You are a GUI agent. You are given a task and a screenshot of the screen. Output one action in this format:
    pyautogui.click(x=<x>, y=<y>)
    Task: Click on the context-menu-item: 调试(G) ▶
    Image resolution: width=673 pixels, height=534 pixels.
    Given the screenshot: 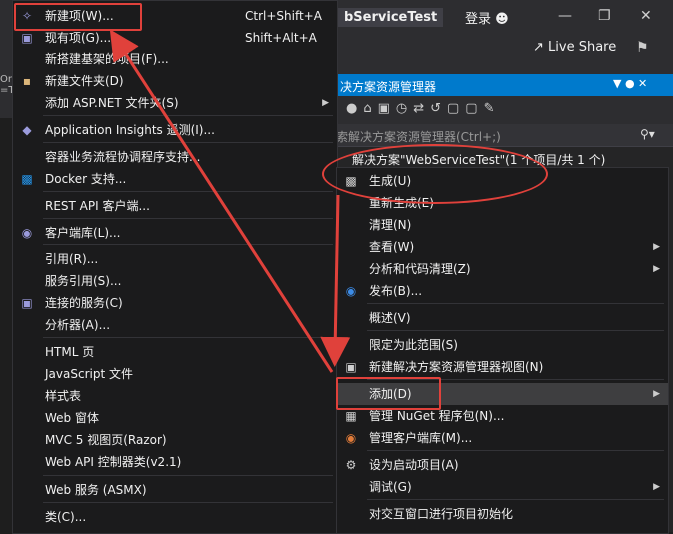 What is the action you would take?
    pyautogui.click(x=502, y=487)
    